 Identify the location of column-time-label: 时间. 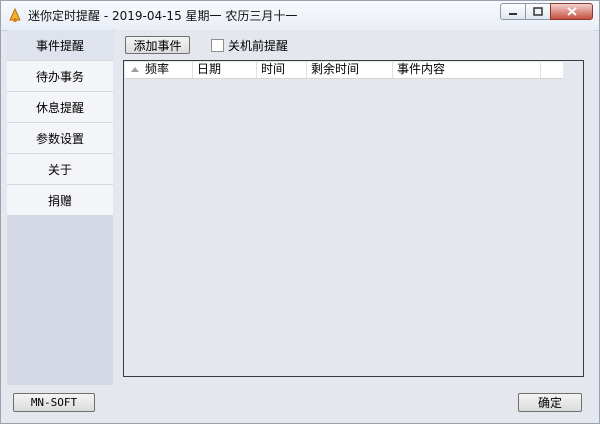
(273, 69).